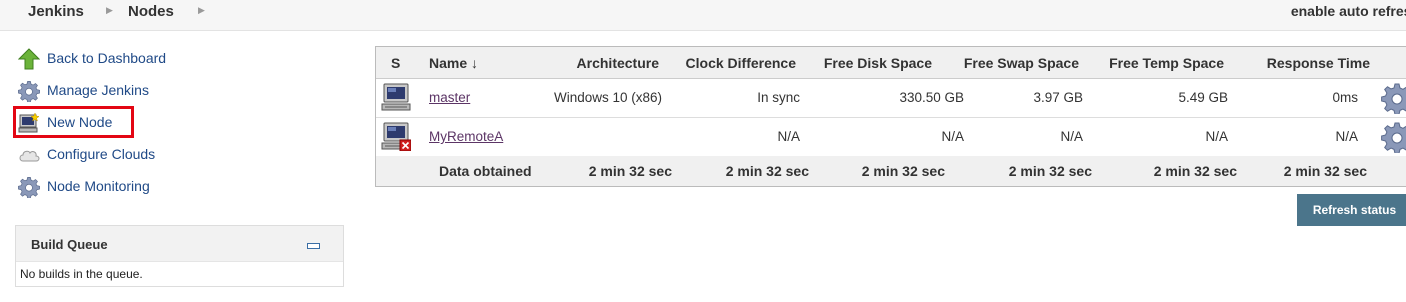 This screenshot has height=302, width=1406. Describe the element at coordinates (736, 63) in the screenshot. I see `col-clock-difference: Clock Difference` at that location.